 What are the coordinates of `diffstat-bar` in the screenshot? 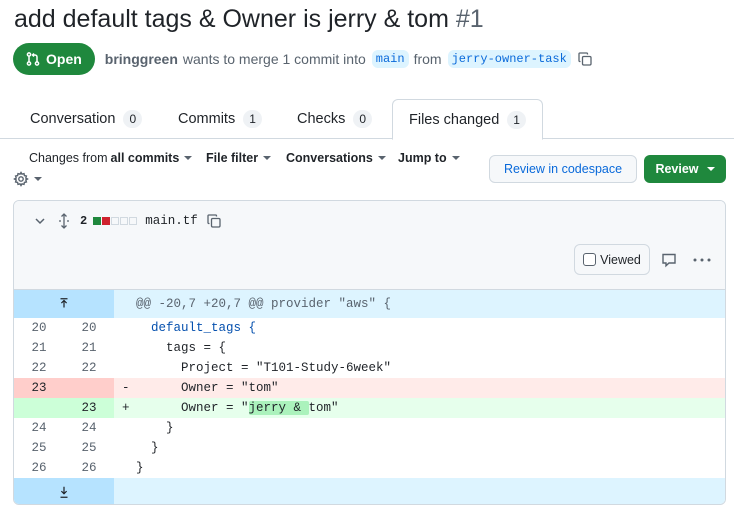 It's located at (115, 221).